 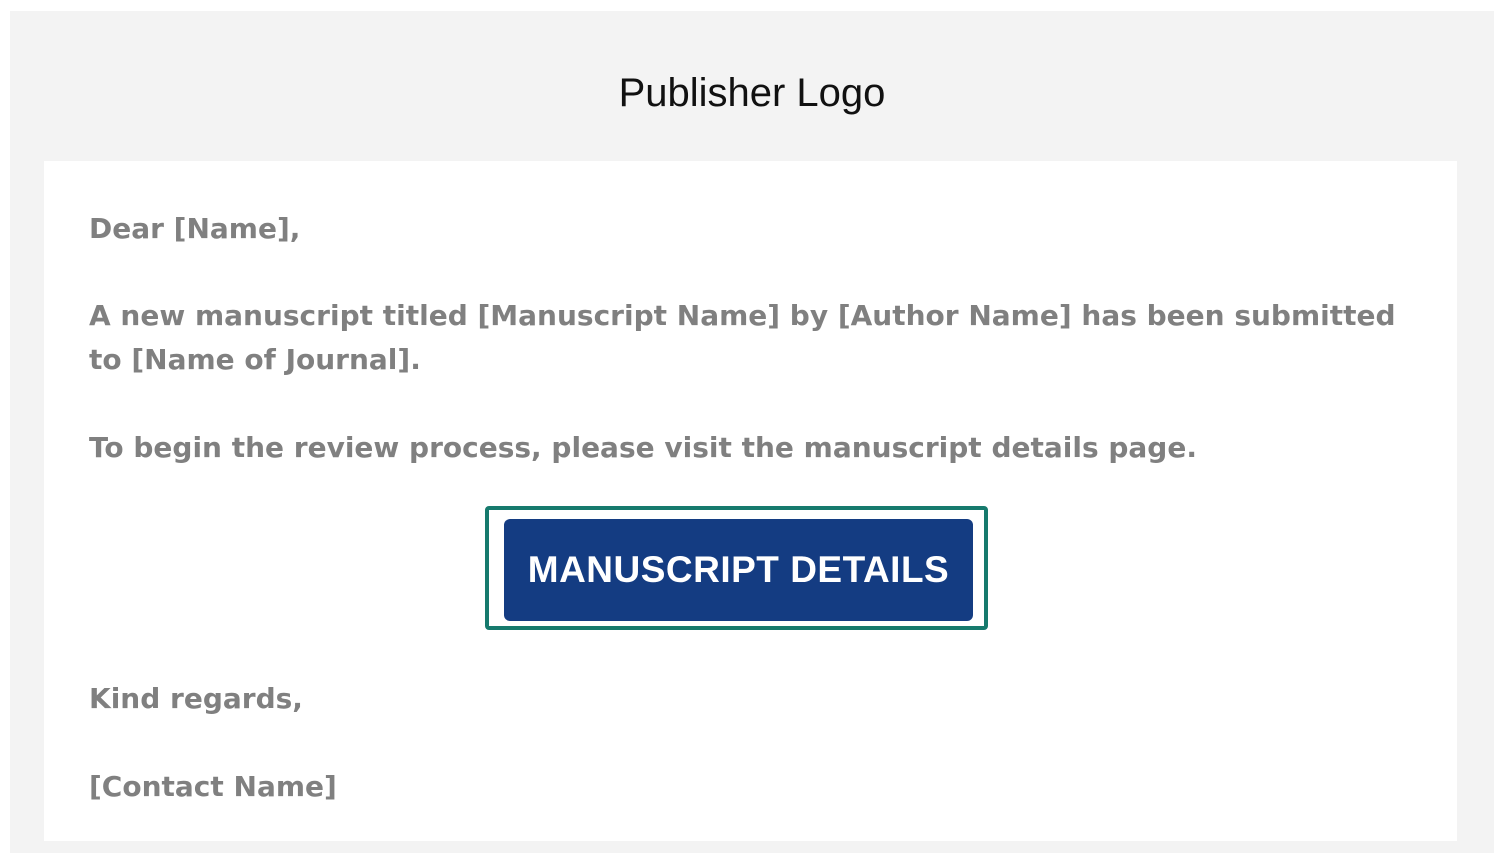 I want to click on manuscript-details-button: MANUSCRIPT DETAILS, so click(x=738, y=570).